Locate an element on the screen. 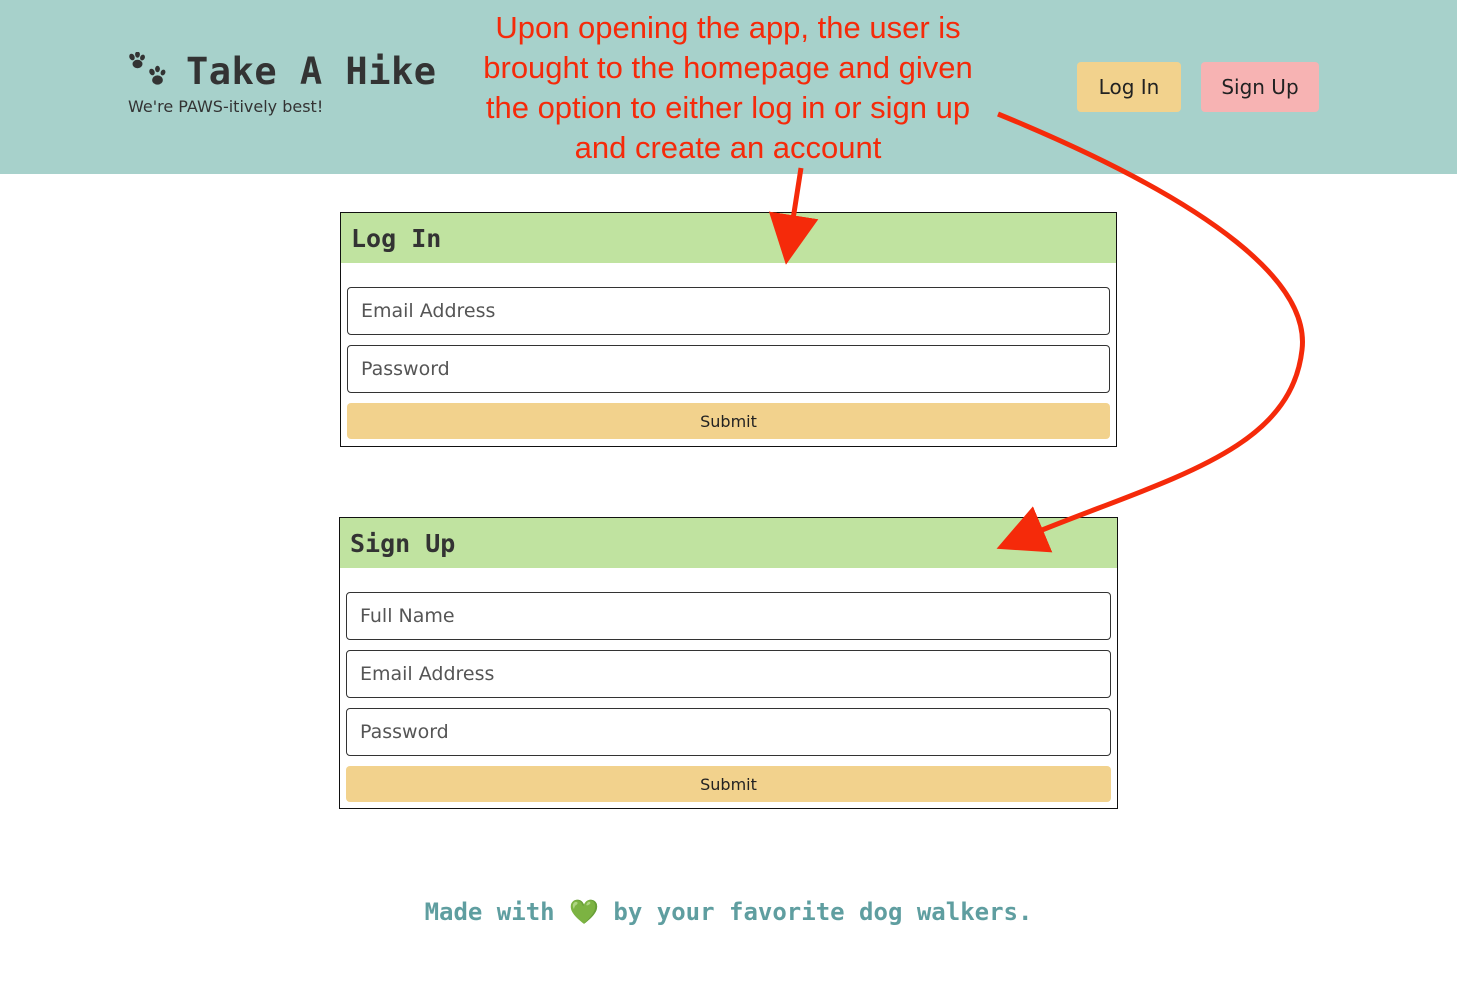  login-form: Submit is located at coordinates (728, 354).